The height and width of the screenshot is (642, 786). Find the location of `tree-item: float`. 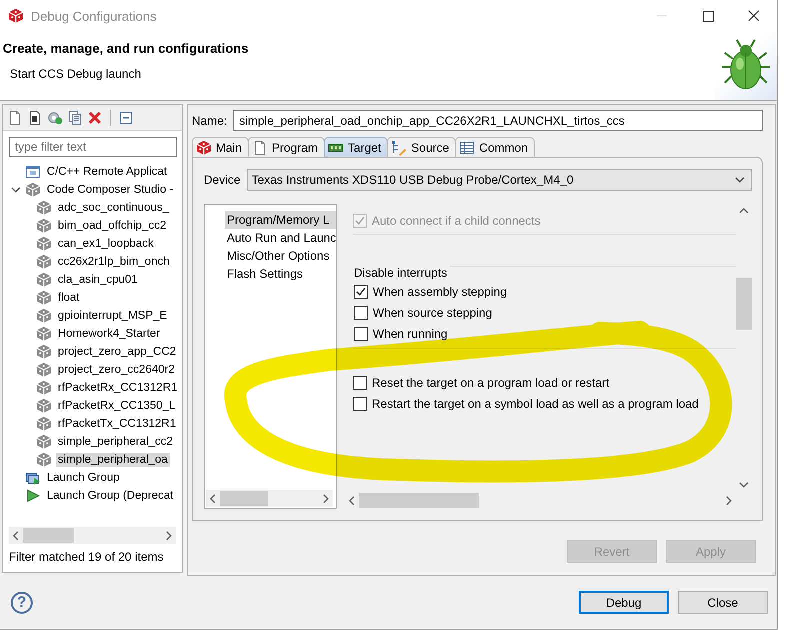

tree-item: float is located at coordinates (69, 298).